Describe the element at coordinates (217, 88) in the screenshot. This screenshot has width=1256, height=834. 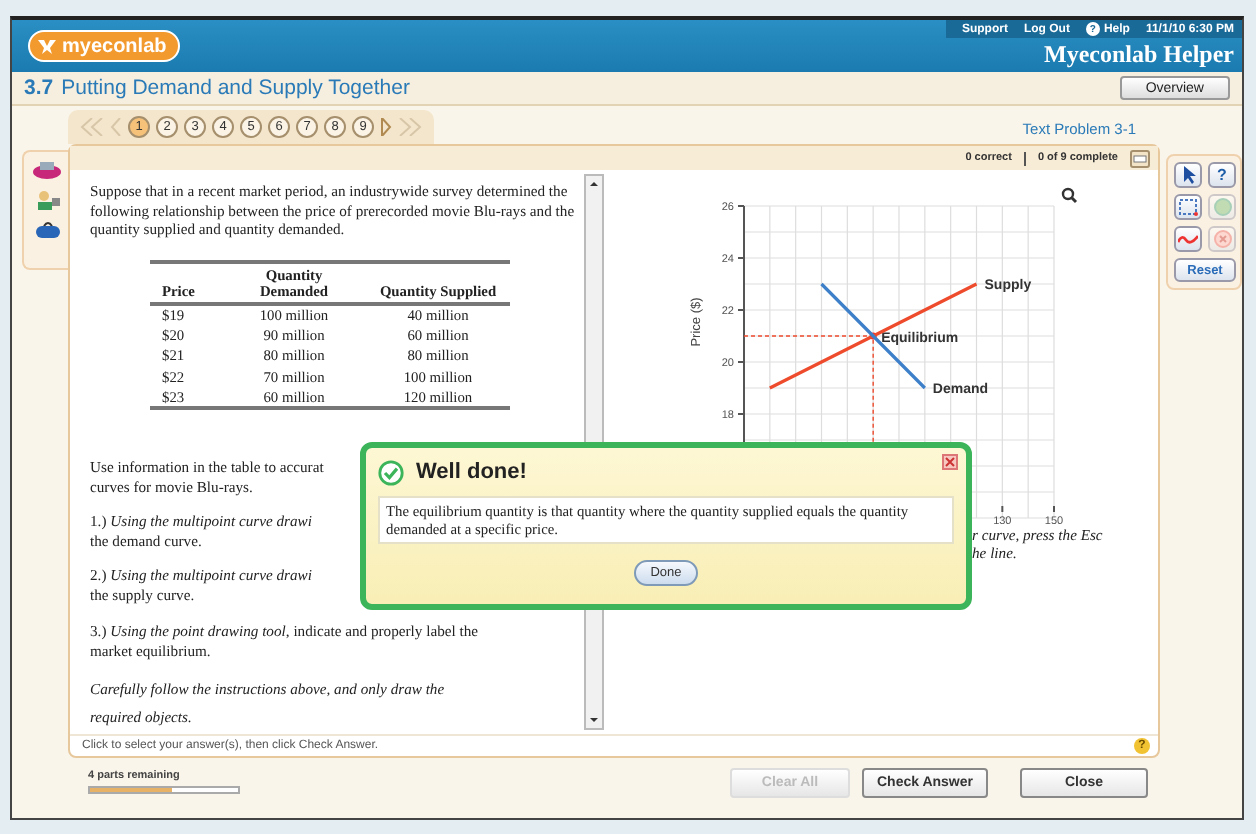
I see `section-title: 3.7 Putting Demand and Supply Together` at that location.